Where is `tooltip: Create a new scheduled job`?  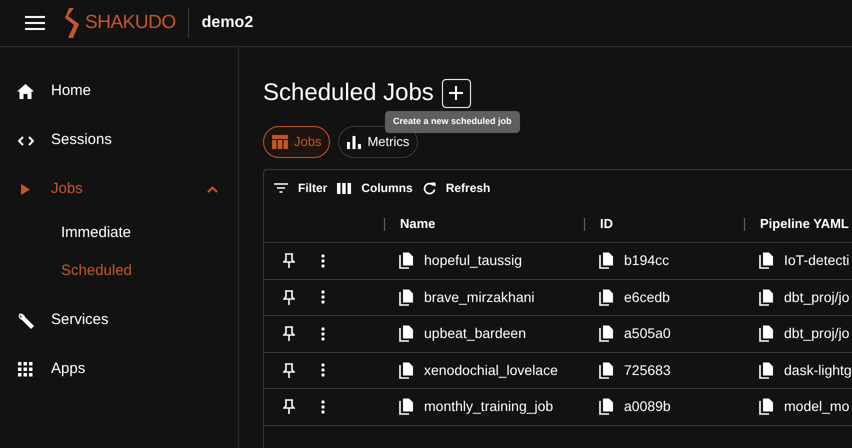 tooltip: Create a new scheduled job is located at coordinates (452, 121).